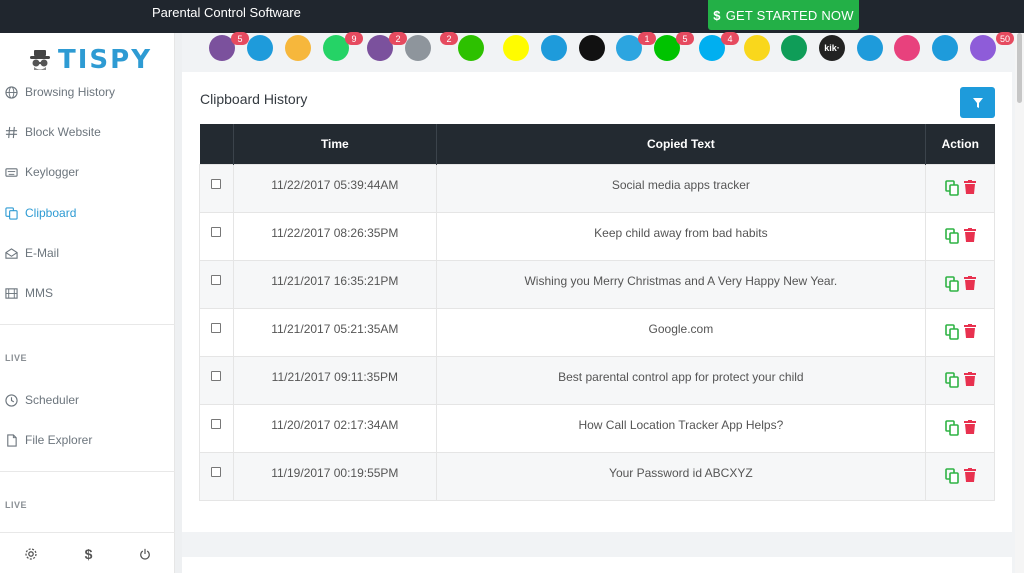  I want to click on mail-icon, so click(260, 48).